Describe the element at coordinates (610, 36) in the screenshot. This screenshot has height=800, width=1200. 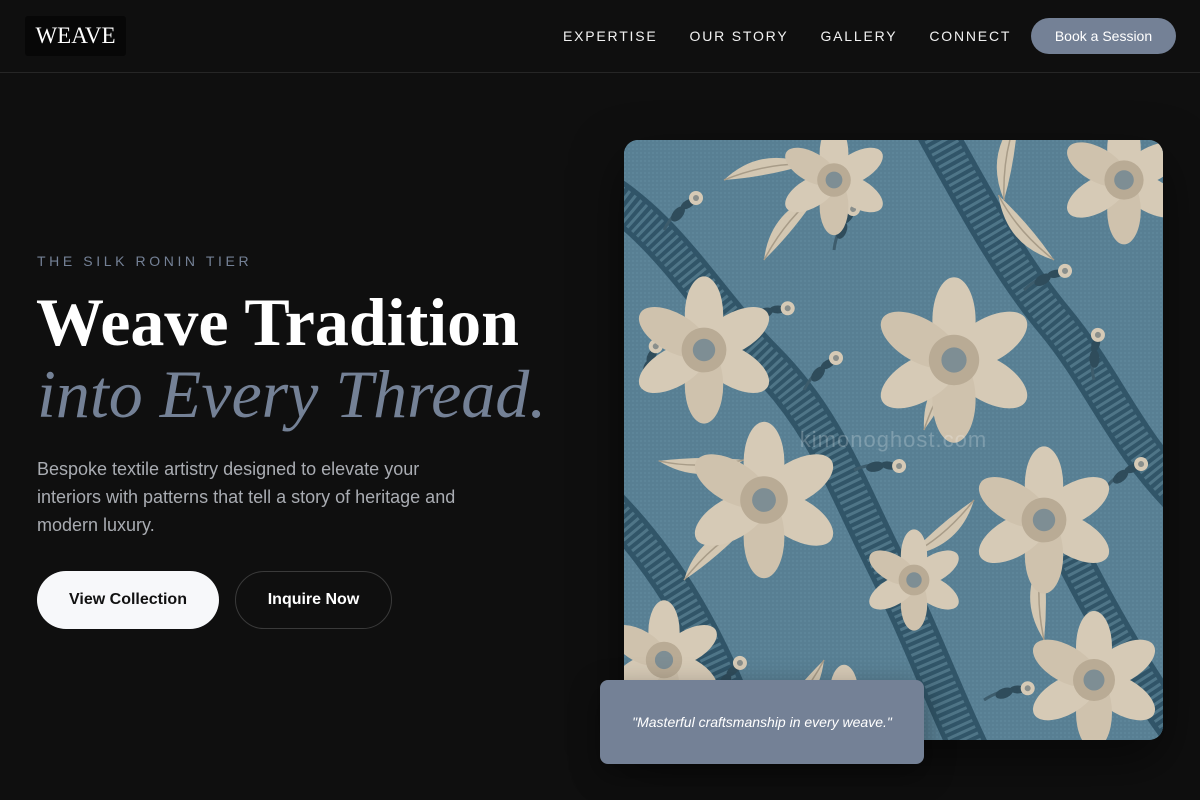
I see `nav-link-expertise: EXPERTISE` at that location.